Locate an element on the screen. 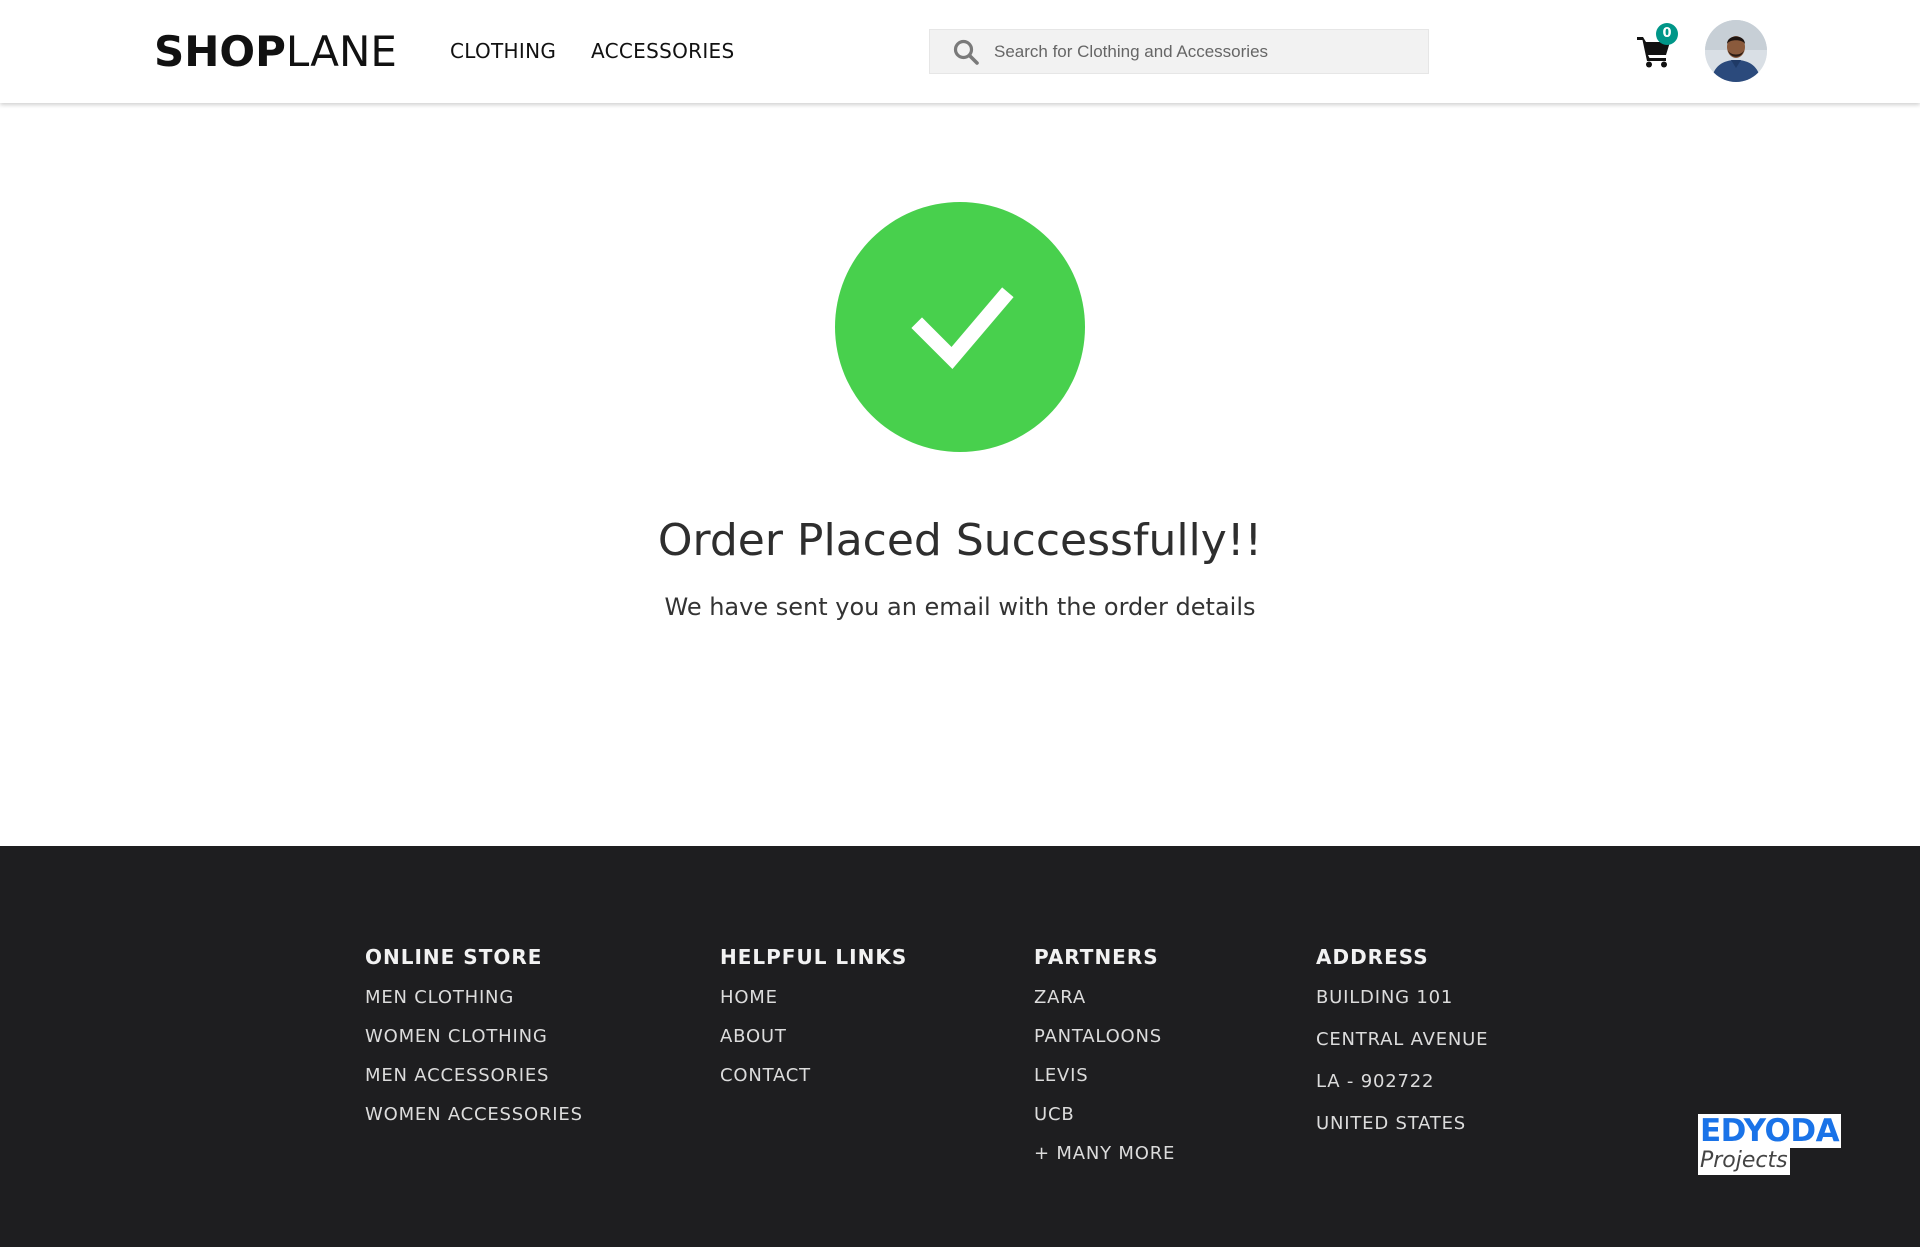 Image resolution: width=1920 pixels, height=1247 pixels. avatar-image is located at coordinates (1736, 51).